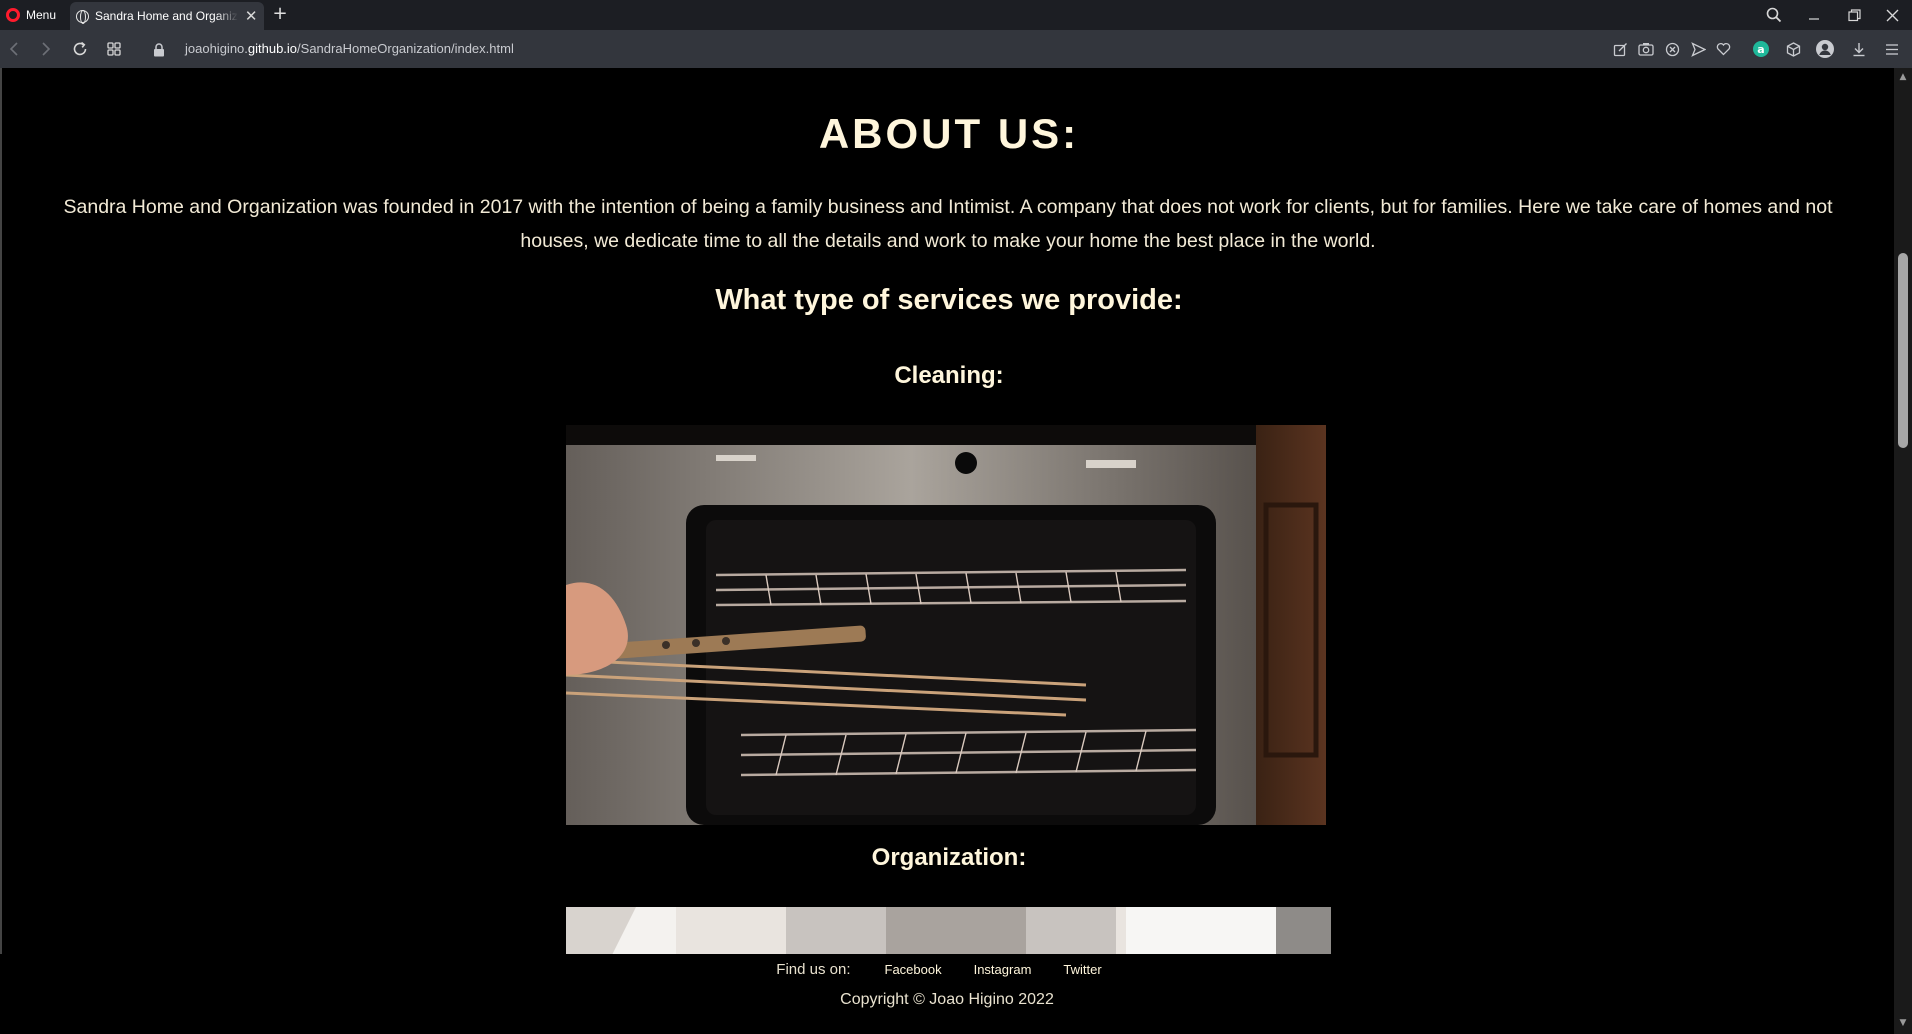 The image size is (1912, 1034). Describe the element at coordinates (949, 133) in the screenshot. I see `about-title: ABOUT US:` at that location.